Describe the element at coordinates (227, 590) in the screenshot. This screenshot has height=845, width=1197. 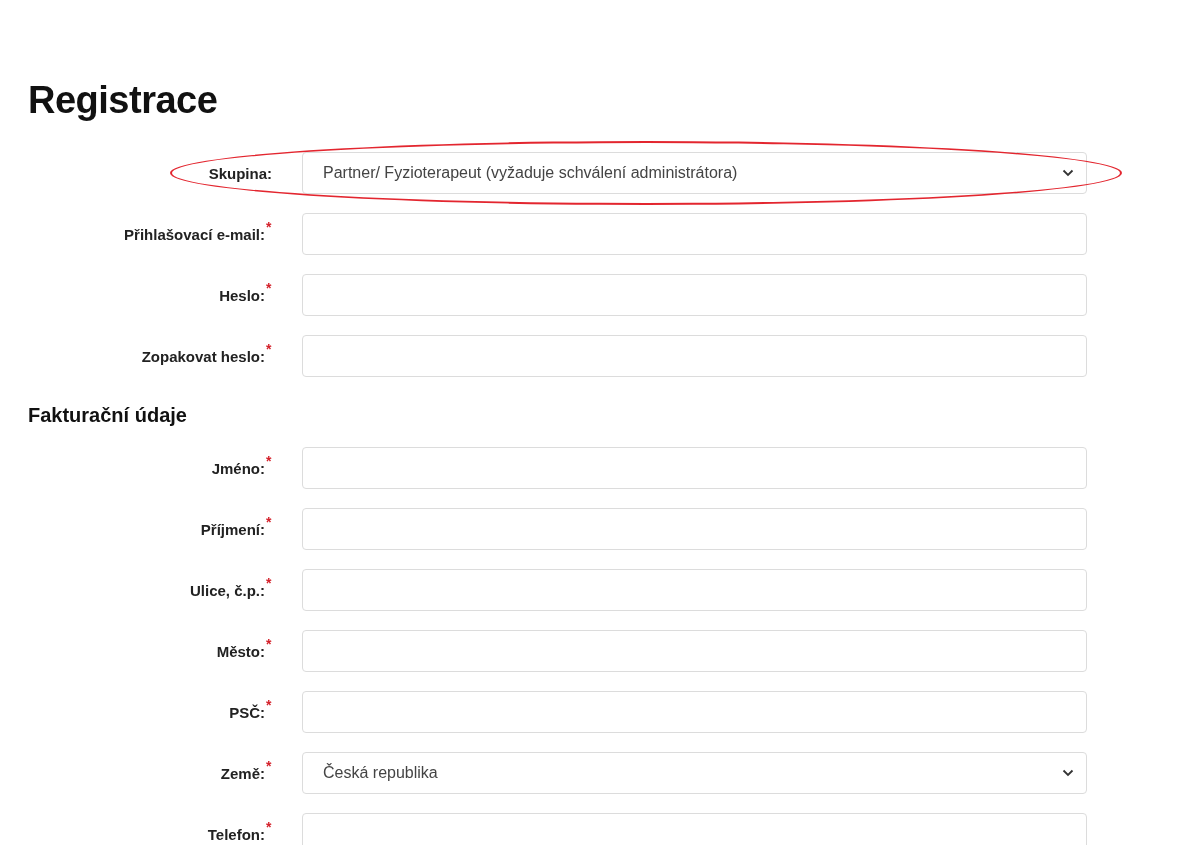
I see `field-label: Ulice, č.p.:` at that location.